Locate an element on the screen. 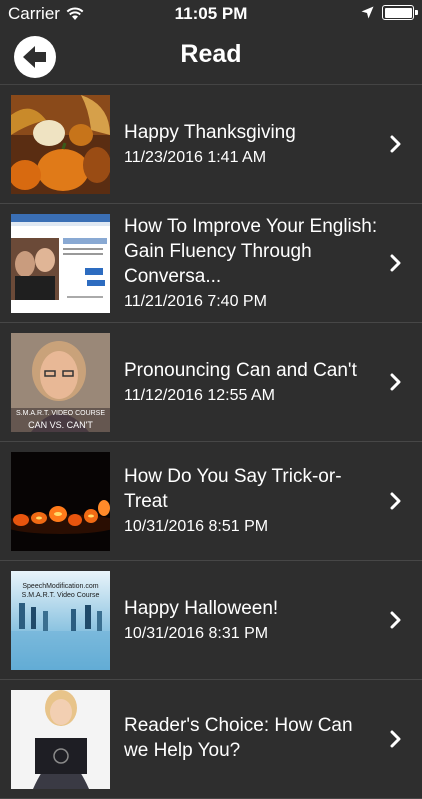 The width and height of the screenshot is (422, 799). battery-icon is located at coordinates (400, 12).